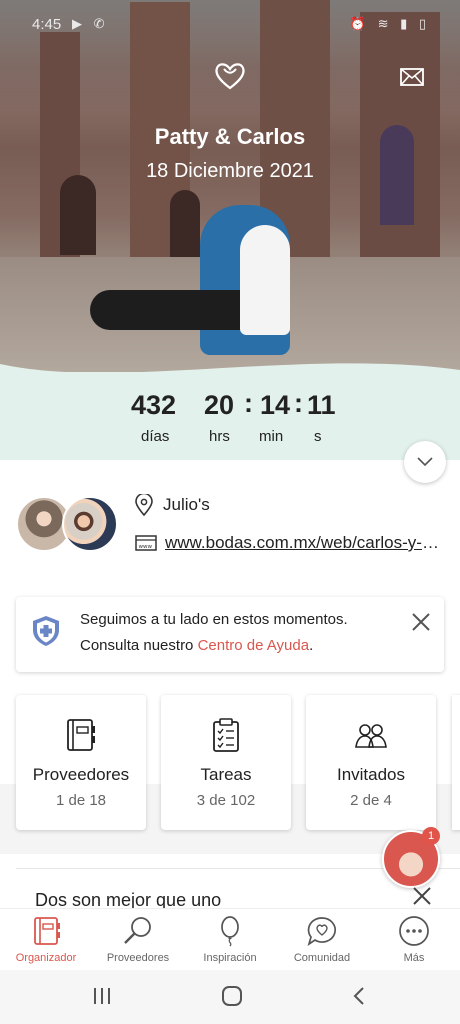  I want to click on card-title: Tareas, so click(226, 774).